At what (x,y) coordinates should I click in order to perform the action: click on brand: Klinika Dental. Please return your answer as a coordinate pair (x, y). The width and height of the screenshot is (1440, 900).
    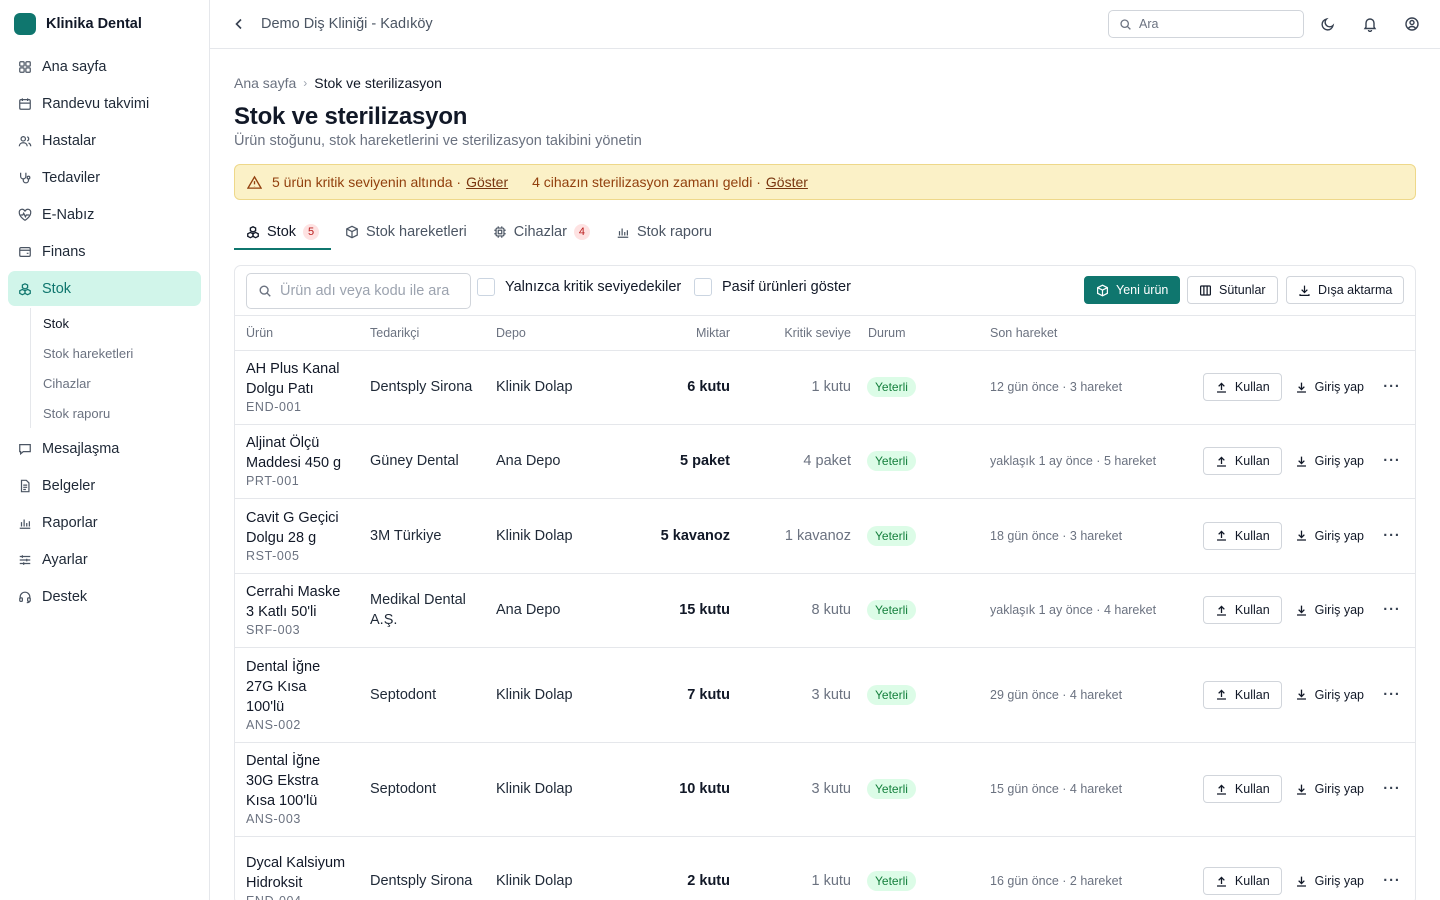
    Looking at the image, I should click on (104, 24).